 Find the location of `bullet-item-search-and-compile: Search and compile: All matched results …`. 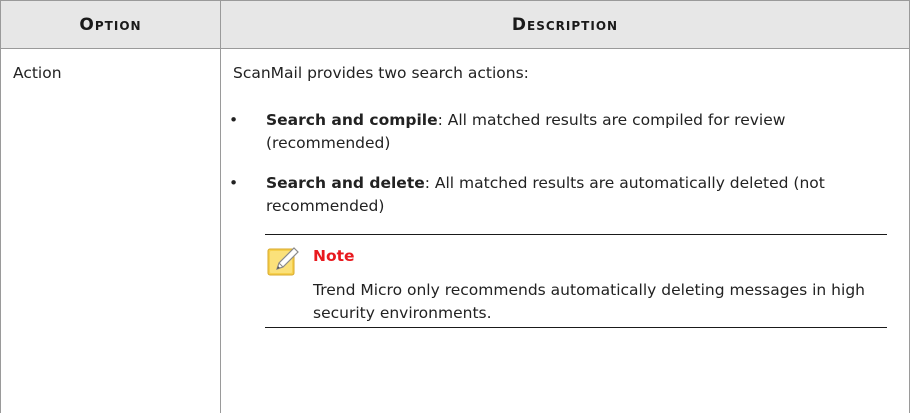

bullet-item-search-and-compile: Search and compile: All matched results … is located at coordinates (576, 132).